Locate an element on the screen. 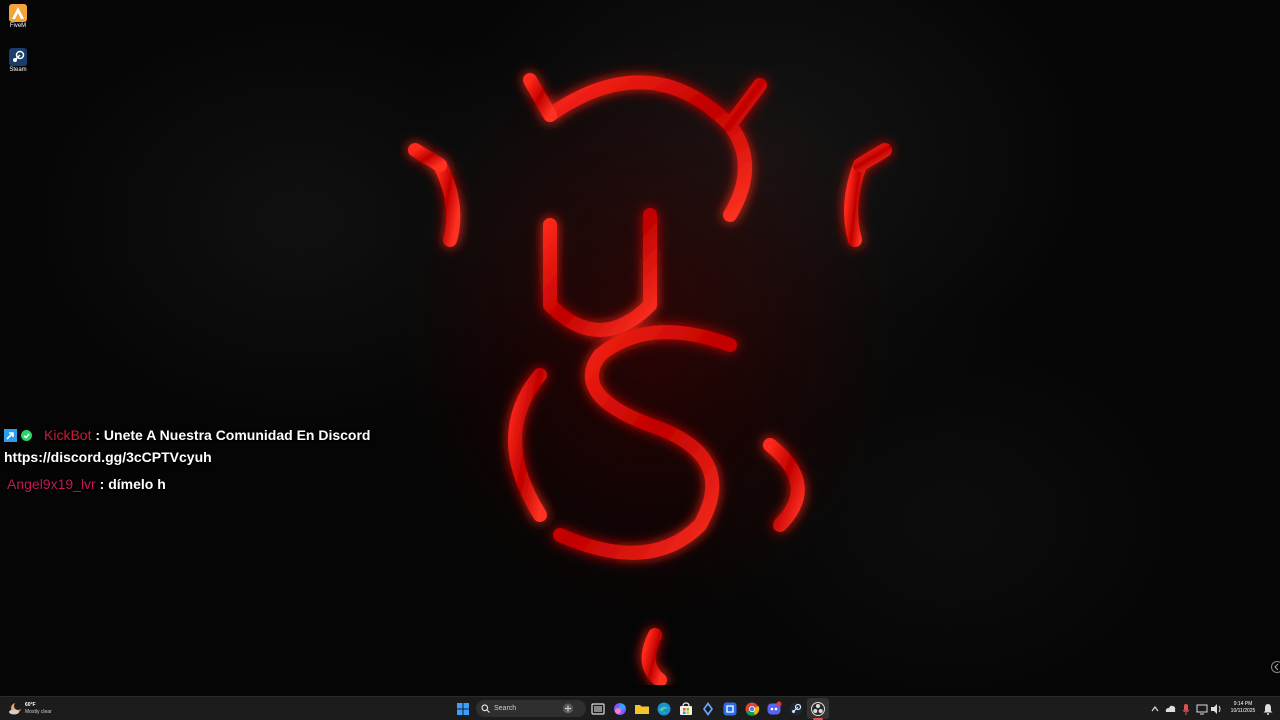 The image size is (1280, 720). chat-text: Unete A Nuestra Comunidad En Discord is located at coordinates (237, 435).